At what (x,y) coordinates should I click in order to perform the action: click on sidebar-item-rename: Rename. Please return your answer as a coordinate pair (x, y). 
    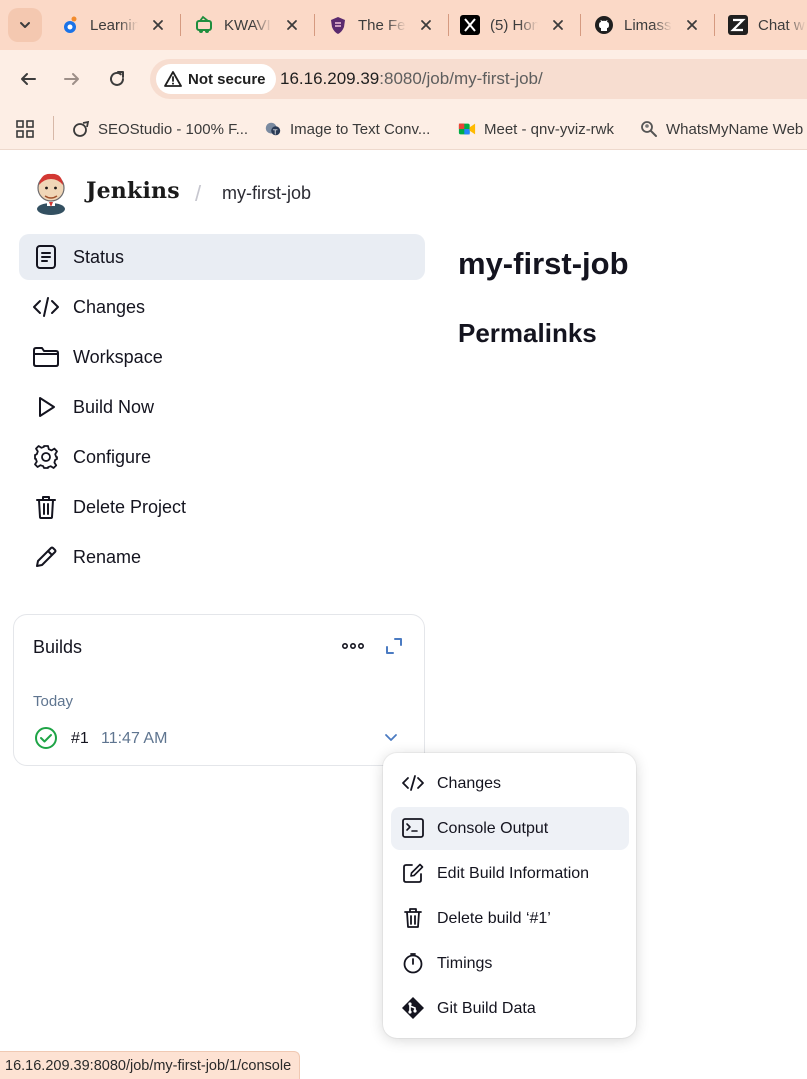
    Looking at the image, I should click on (222, 557).